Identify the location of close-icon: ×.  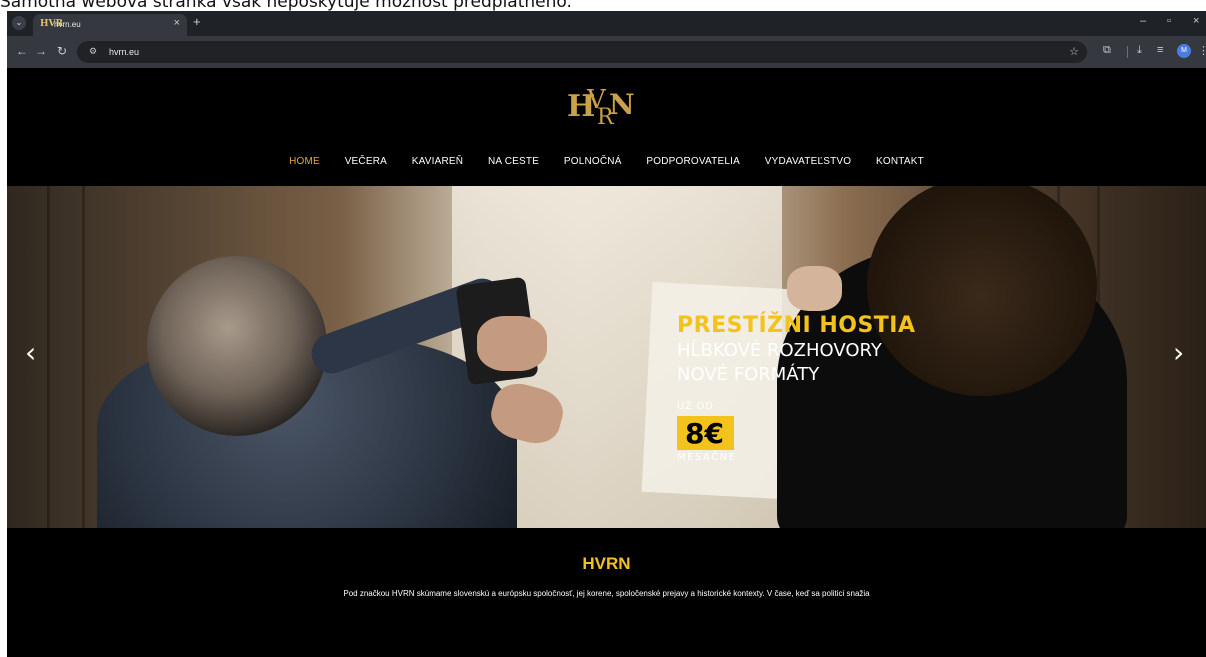
(177, 23).